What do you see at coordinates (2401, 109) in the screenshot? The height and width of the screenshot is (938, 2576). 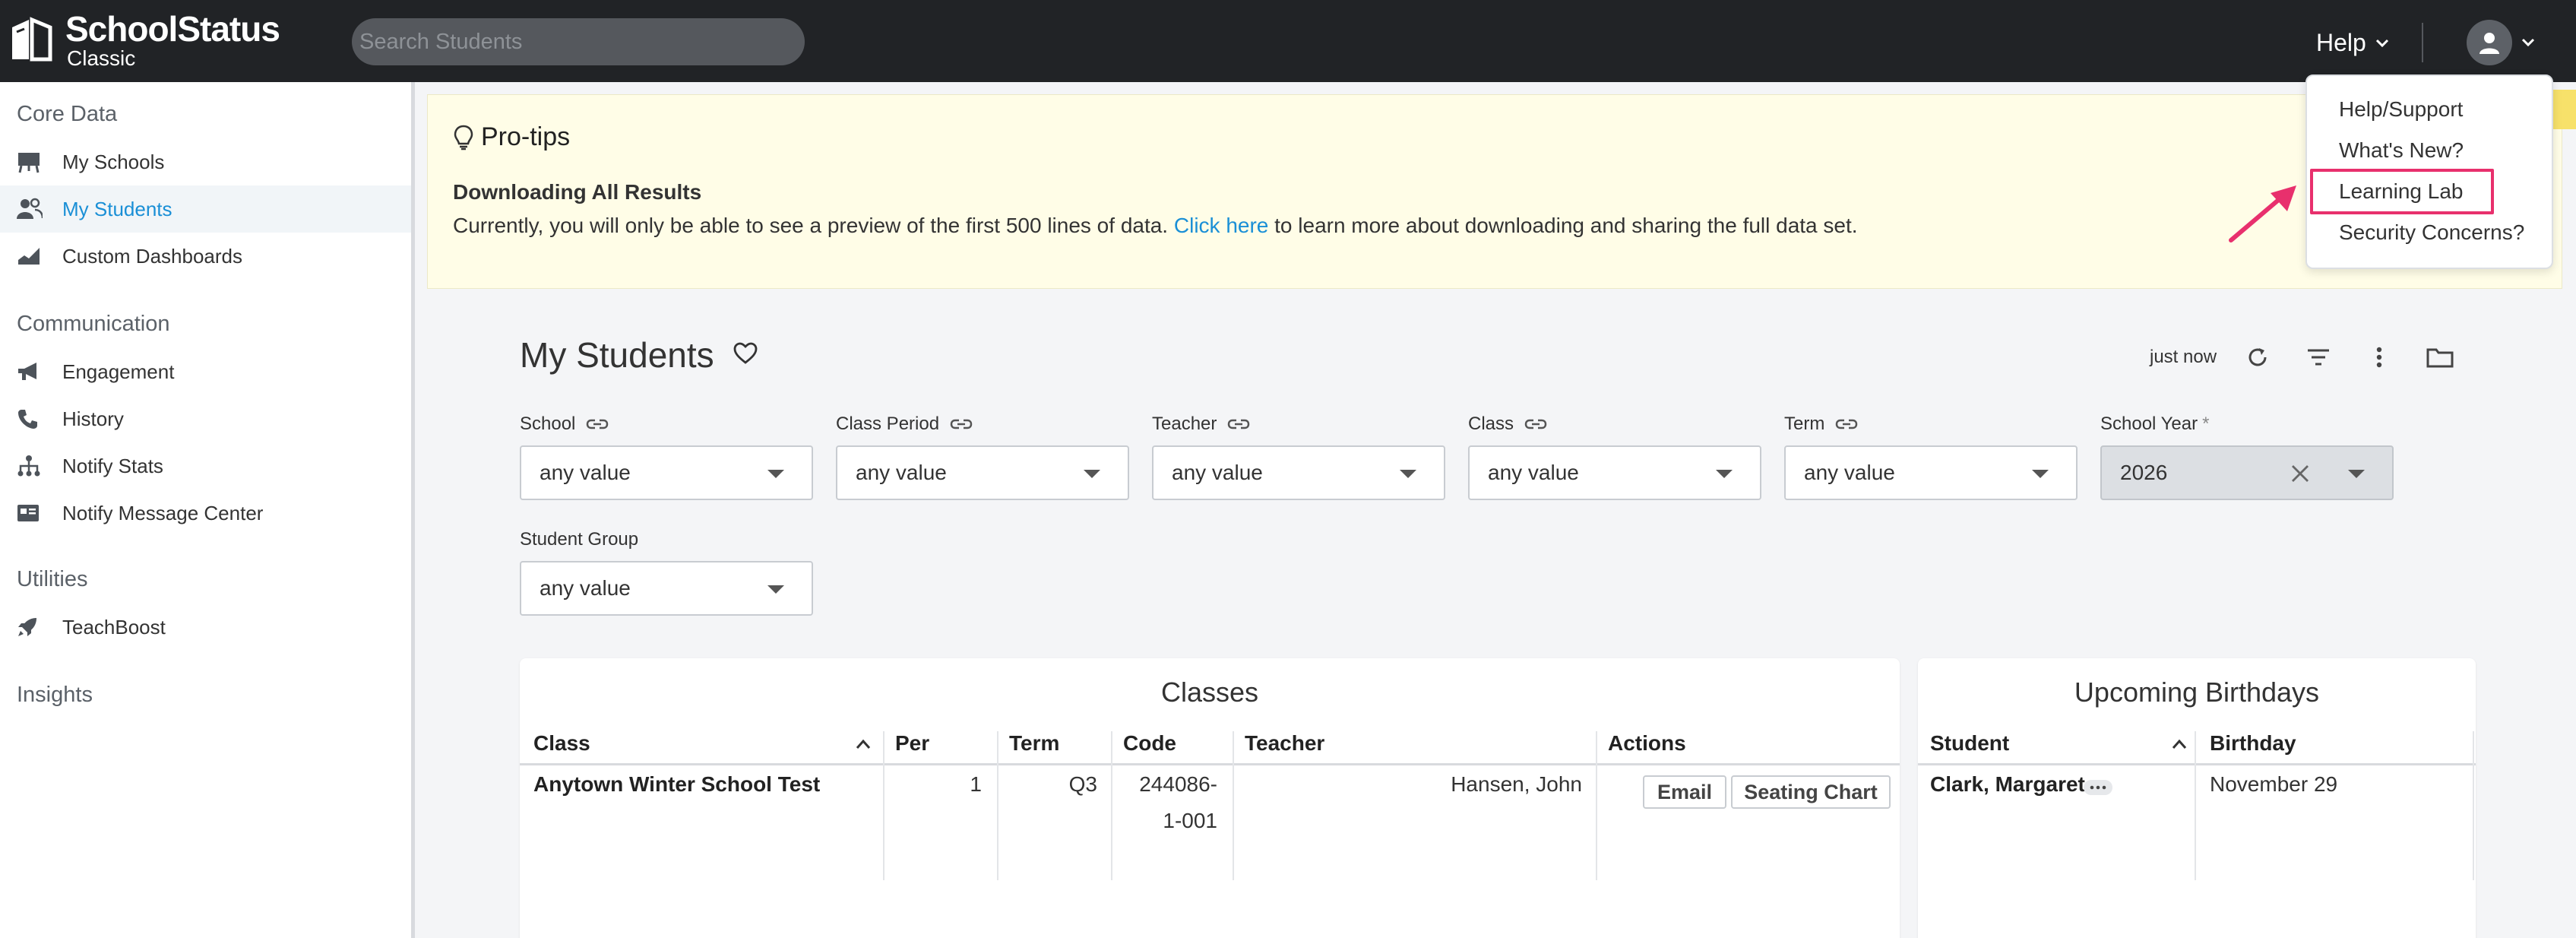 I see `menu-item-help-support: Help/Support` at bounding box center [2401, 109].